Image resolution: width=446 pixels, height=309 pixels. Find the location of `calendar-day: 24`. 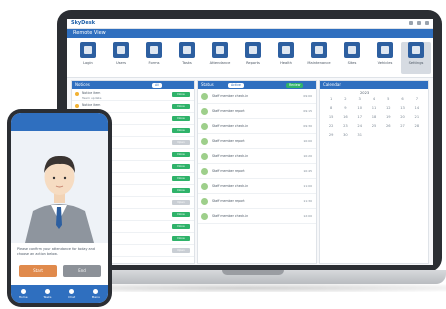

calendar-day: 24 is located at coordinates (360, 126).